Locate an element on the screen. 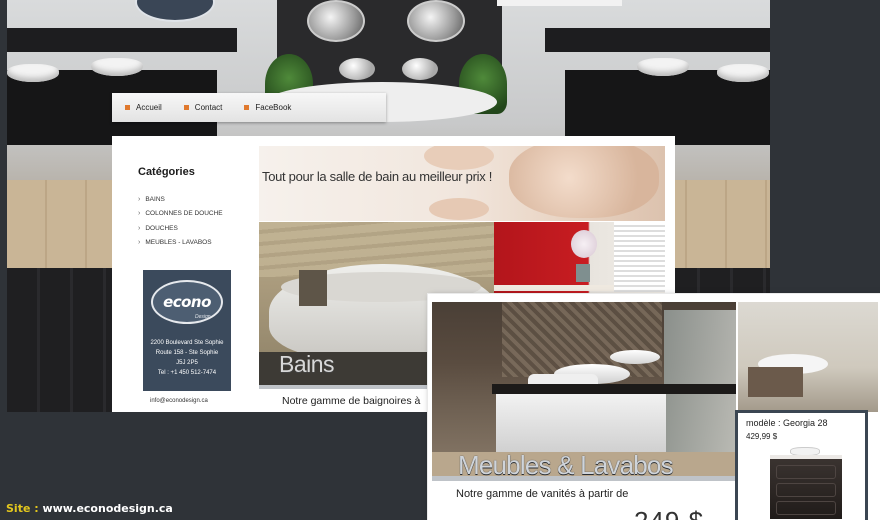  dark-wall-strip-right is located at coordinates (657, 40).